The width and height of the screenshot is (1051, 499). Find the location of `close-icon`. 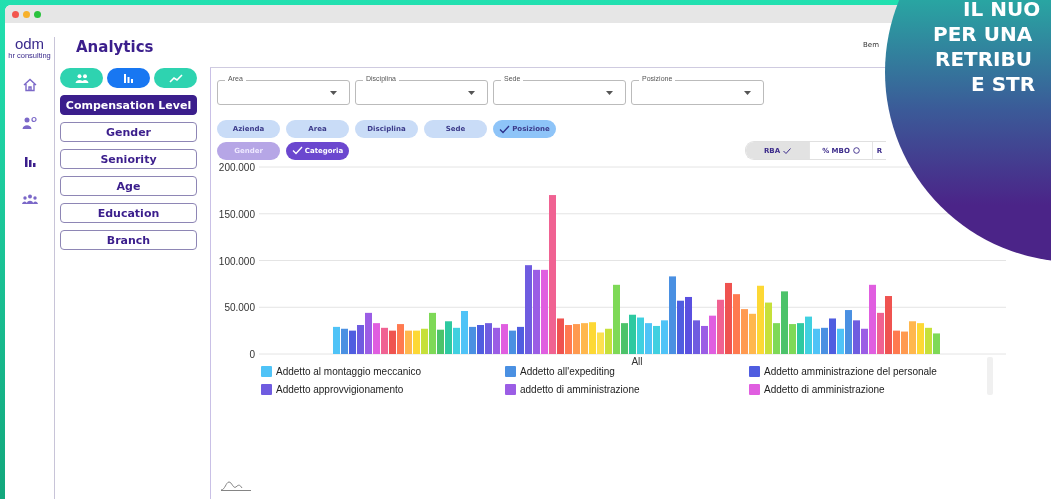

close-icon is located at coordinates (15, 14).